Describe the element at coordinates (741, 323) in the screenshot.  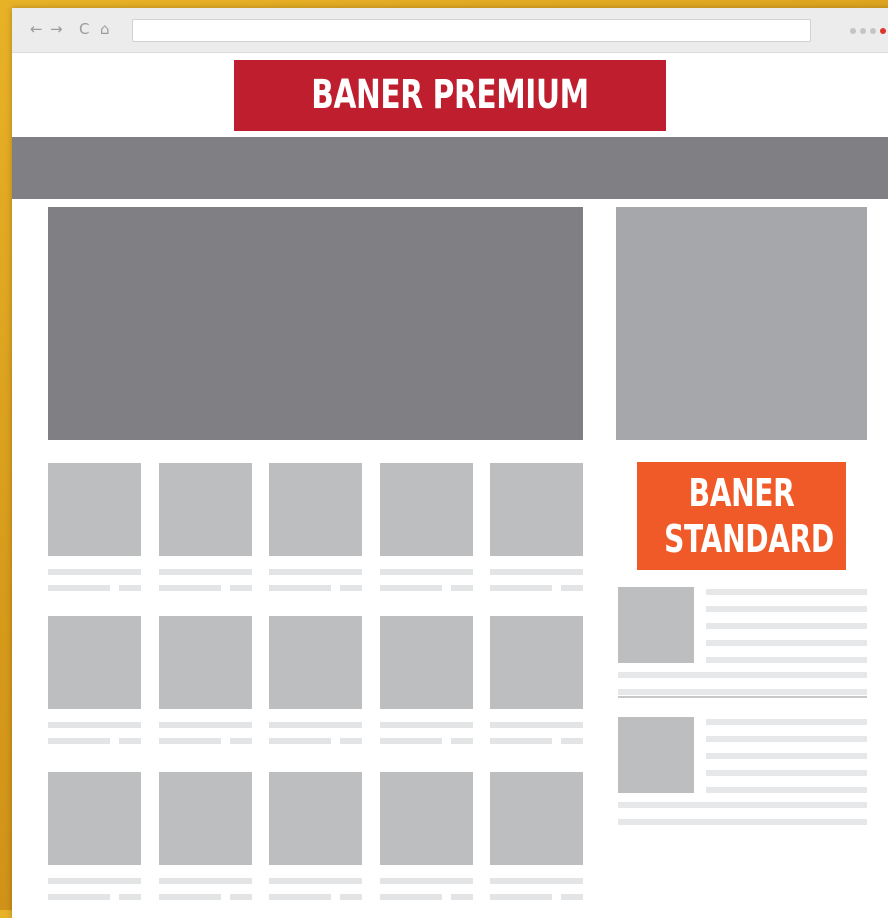
I see `sidebar-image-placeholder` at that location.